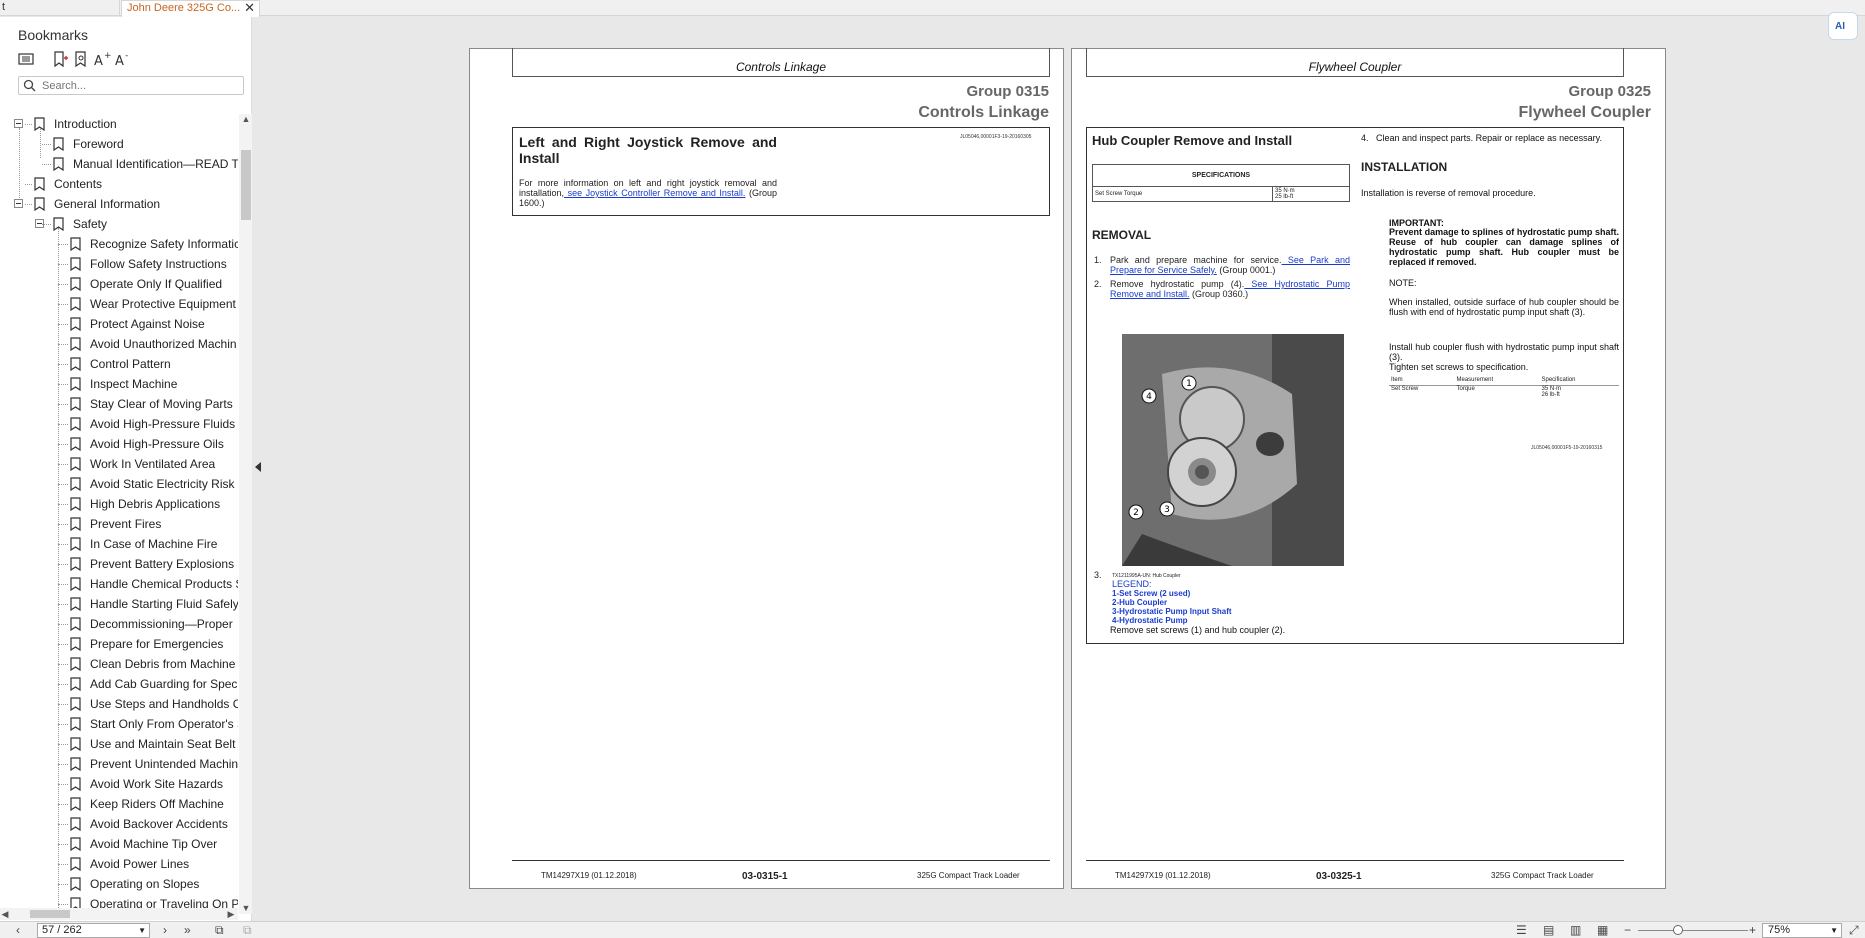 The width and height of the screenshot is (1865, 938). What do you see at coordinates (119, 384) in the screenshot?
I see `bookmark-item: Inspect Machine` at bounding box center [119, 384].